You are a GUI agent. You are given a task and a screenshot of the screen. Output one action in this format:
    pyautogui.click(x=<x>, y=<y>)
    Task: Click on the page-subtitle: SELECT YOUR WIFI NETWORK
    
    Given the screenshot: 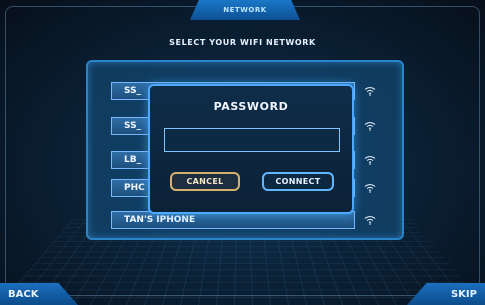 What is the action you would take?
    pyautogui.click(x=242, y=42)
    